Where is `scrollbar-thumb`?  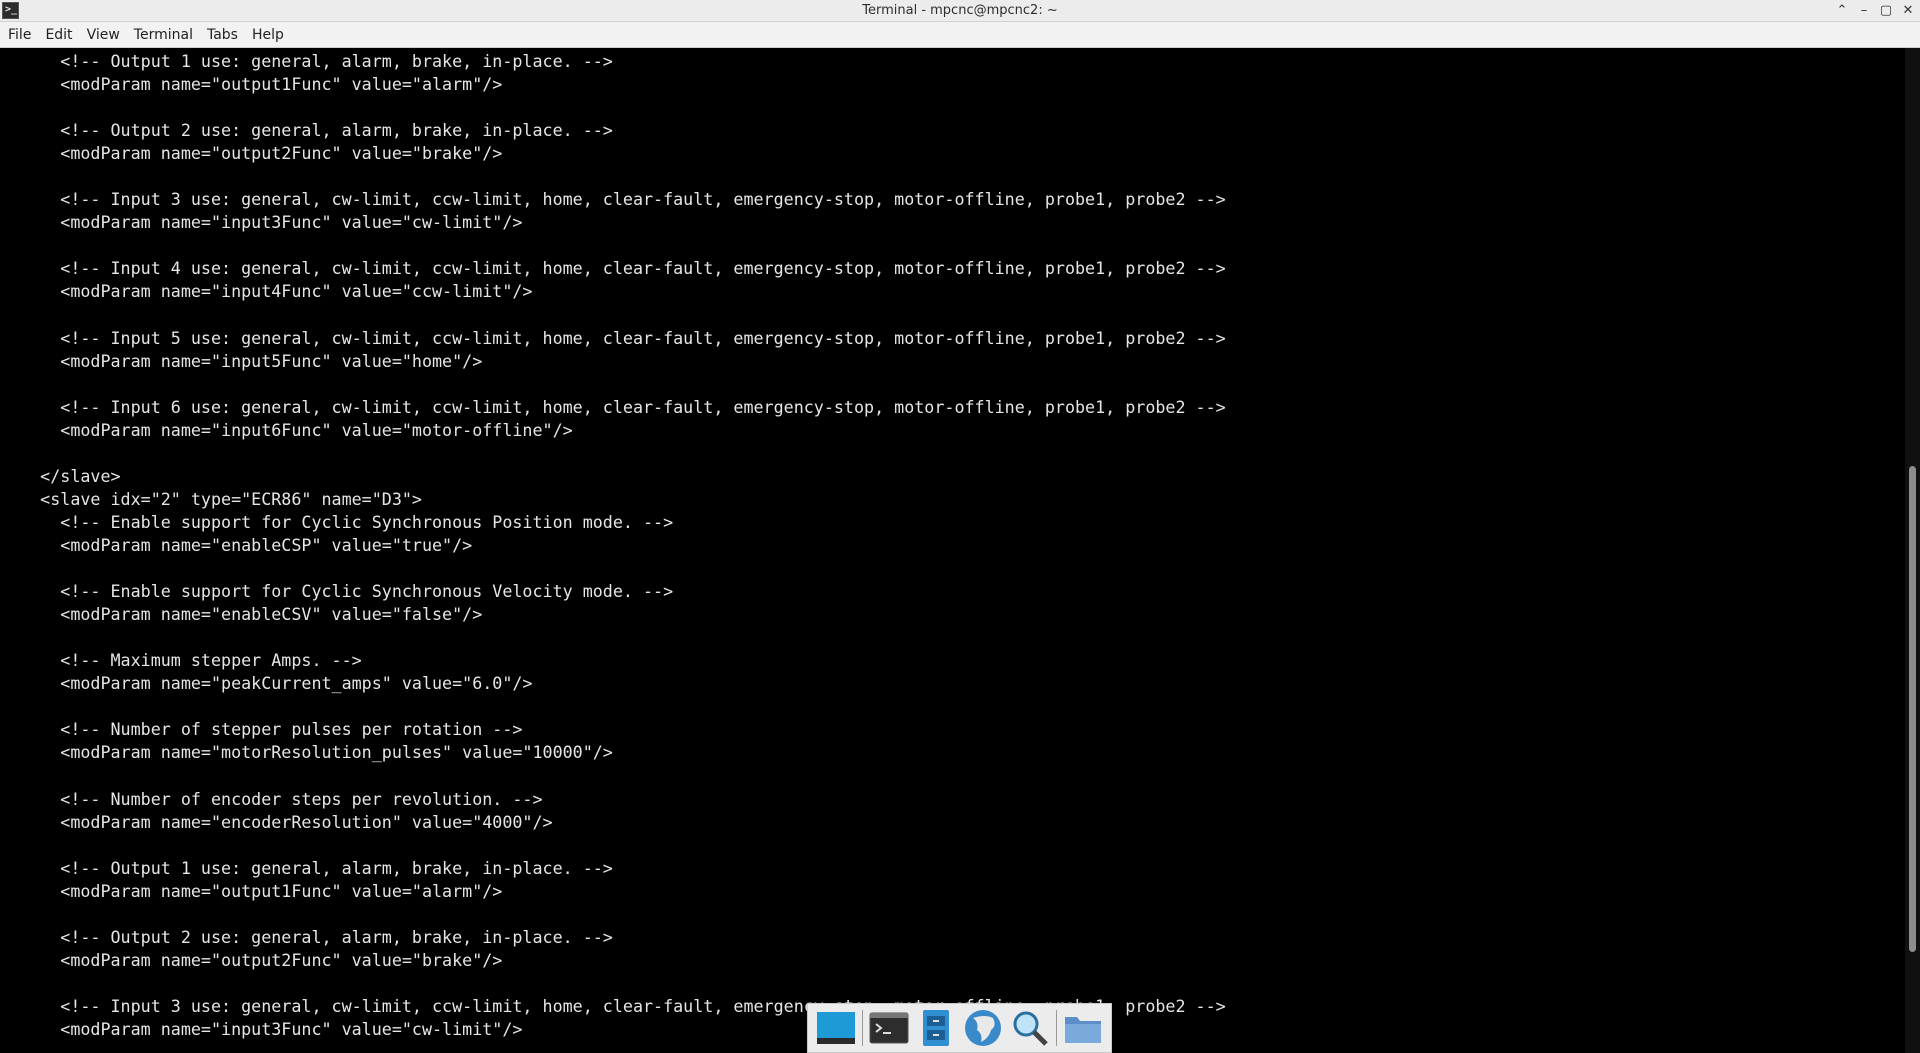 scrollbar-thumb is located at coordinates (1912, 709).